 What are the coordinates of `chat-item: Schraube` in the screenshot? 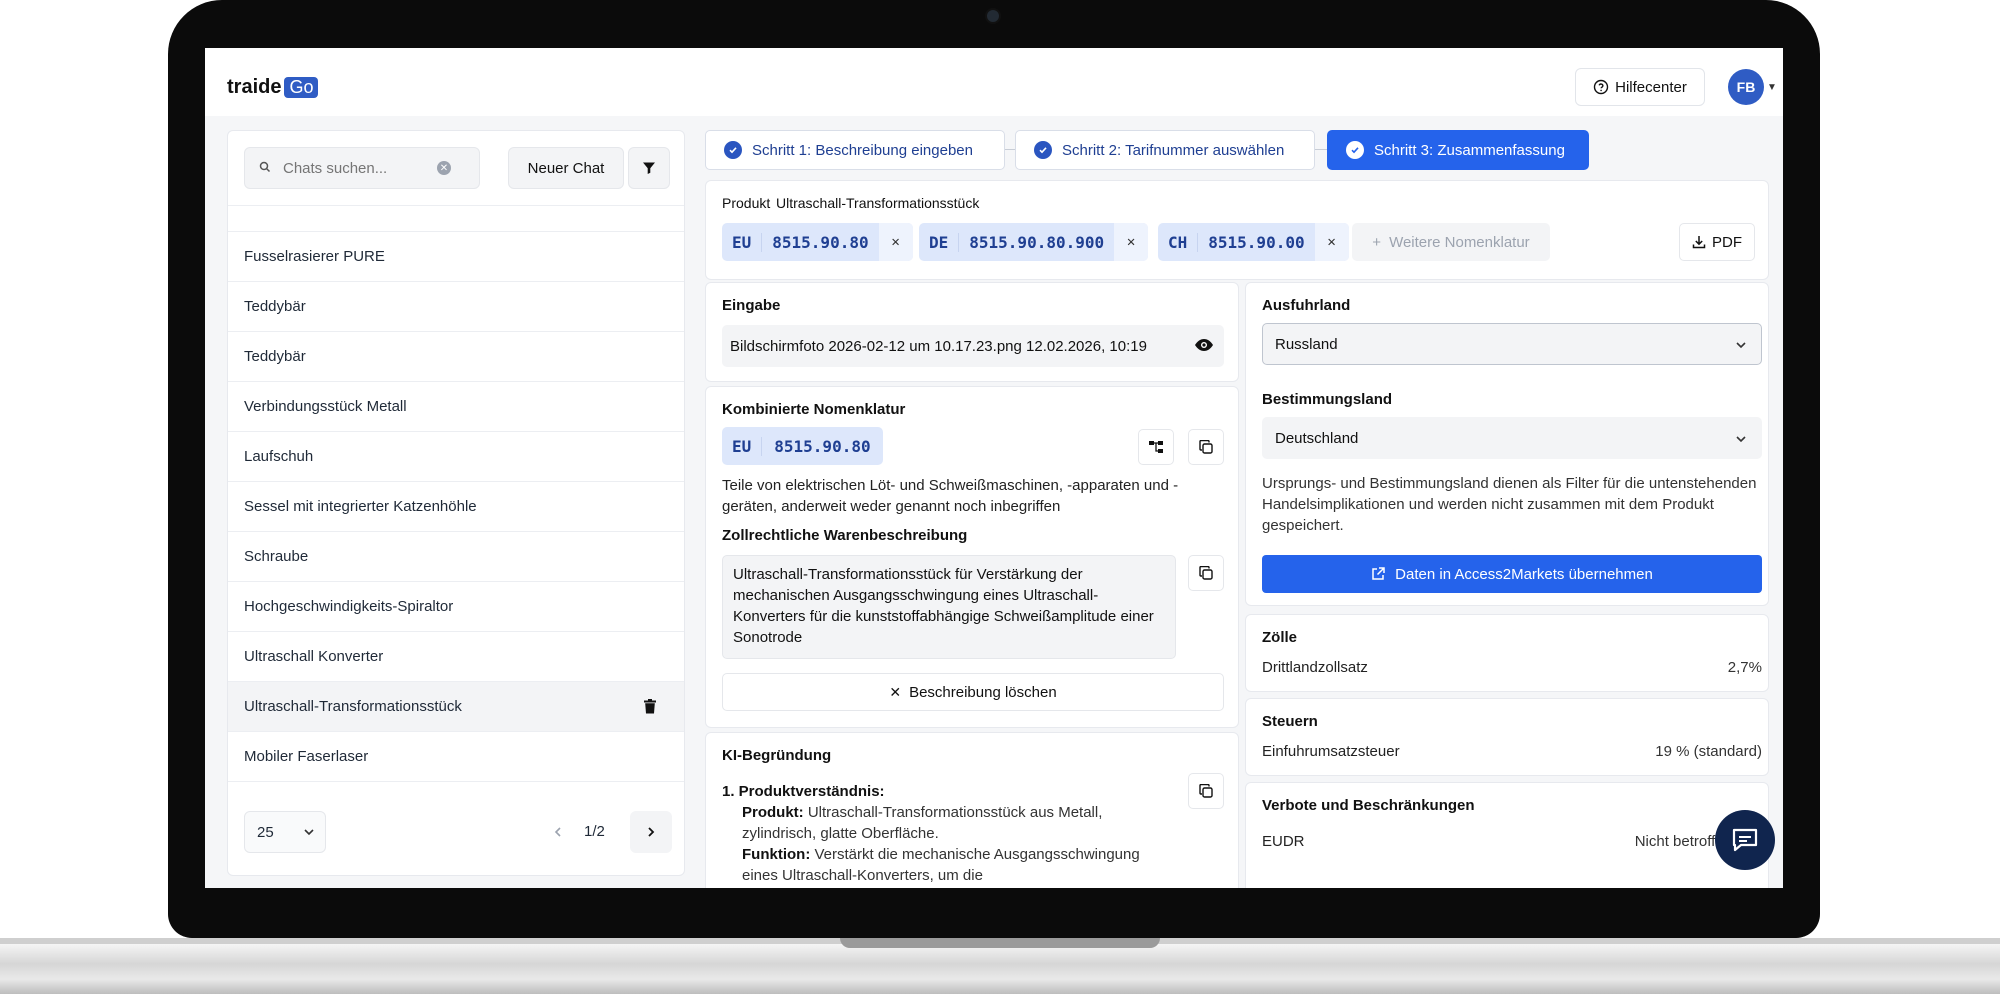 It's located at (456, 557).